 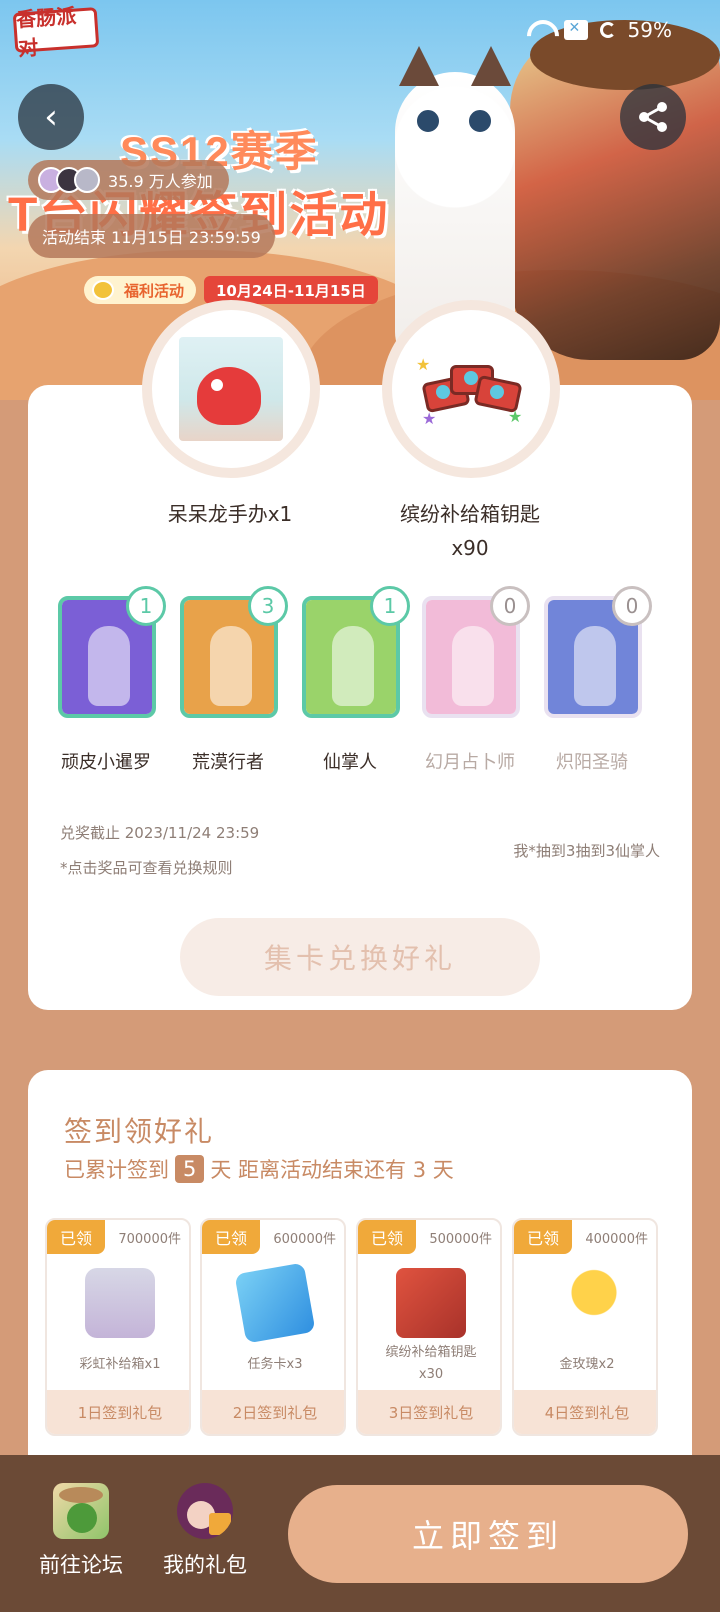 What do you see at coordinates (56, 33) in the screenshot?
I see `game-logo: 香肠派对` at bounding box center [56, 33].